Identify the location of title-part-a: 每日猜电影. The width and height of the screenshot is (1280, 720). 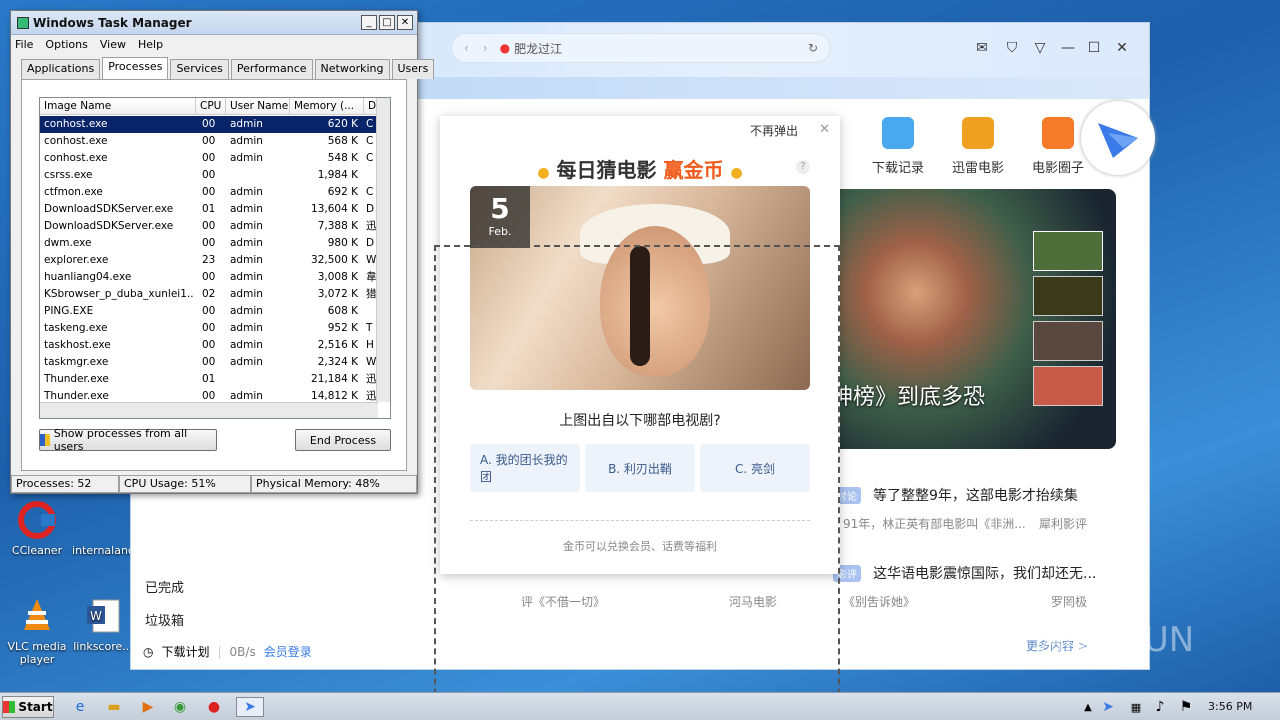
(606, 170).